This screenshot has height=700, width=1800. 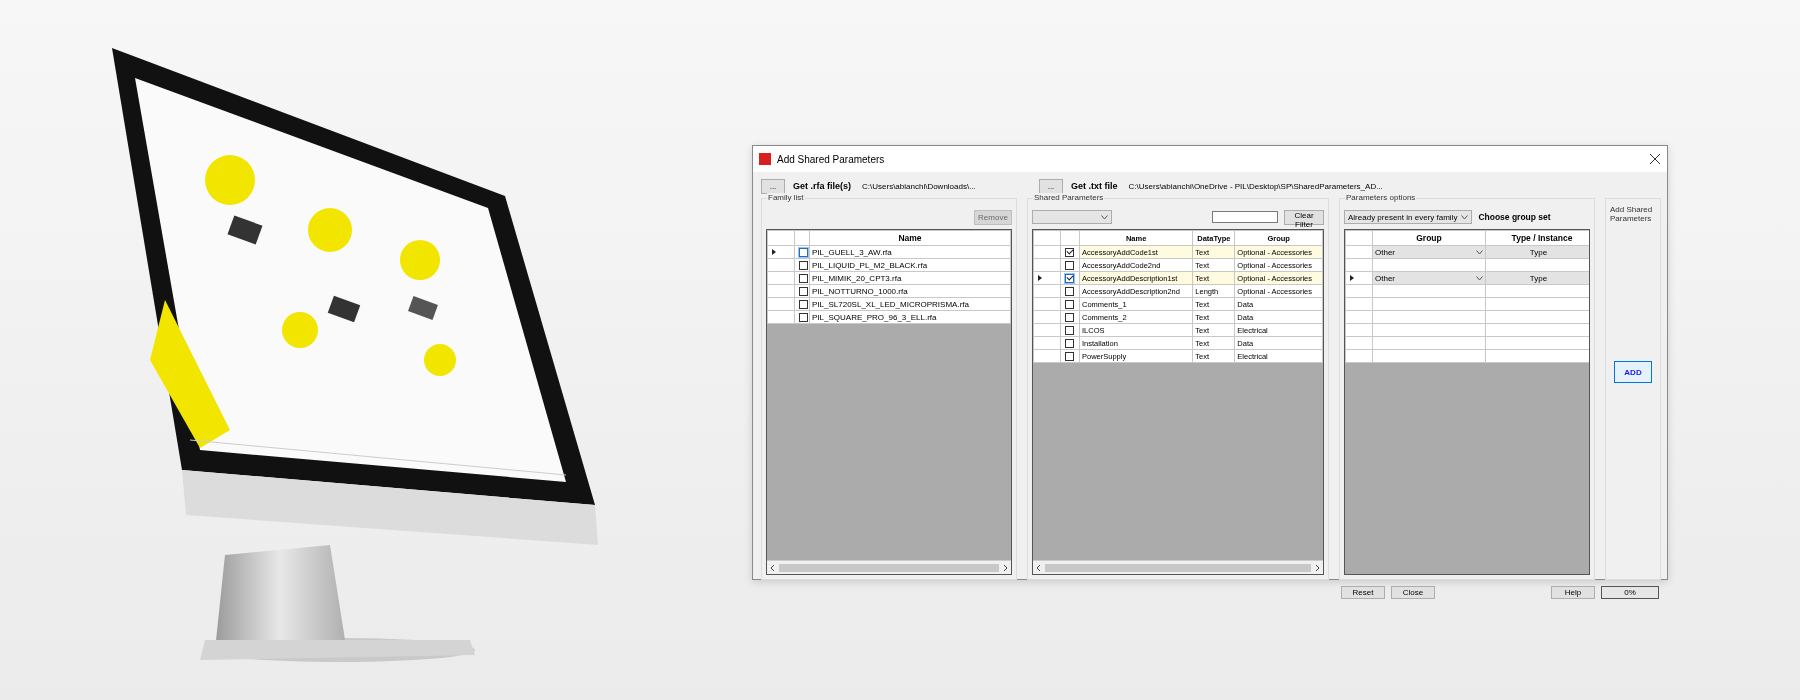 I want to click on group-set-label: Choose group set, so click(x=1514, y=217).